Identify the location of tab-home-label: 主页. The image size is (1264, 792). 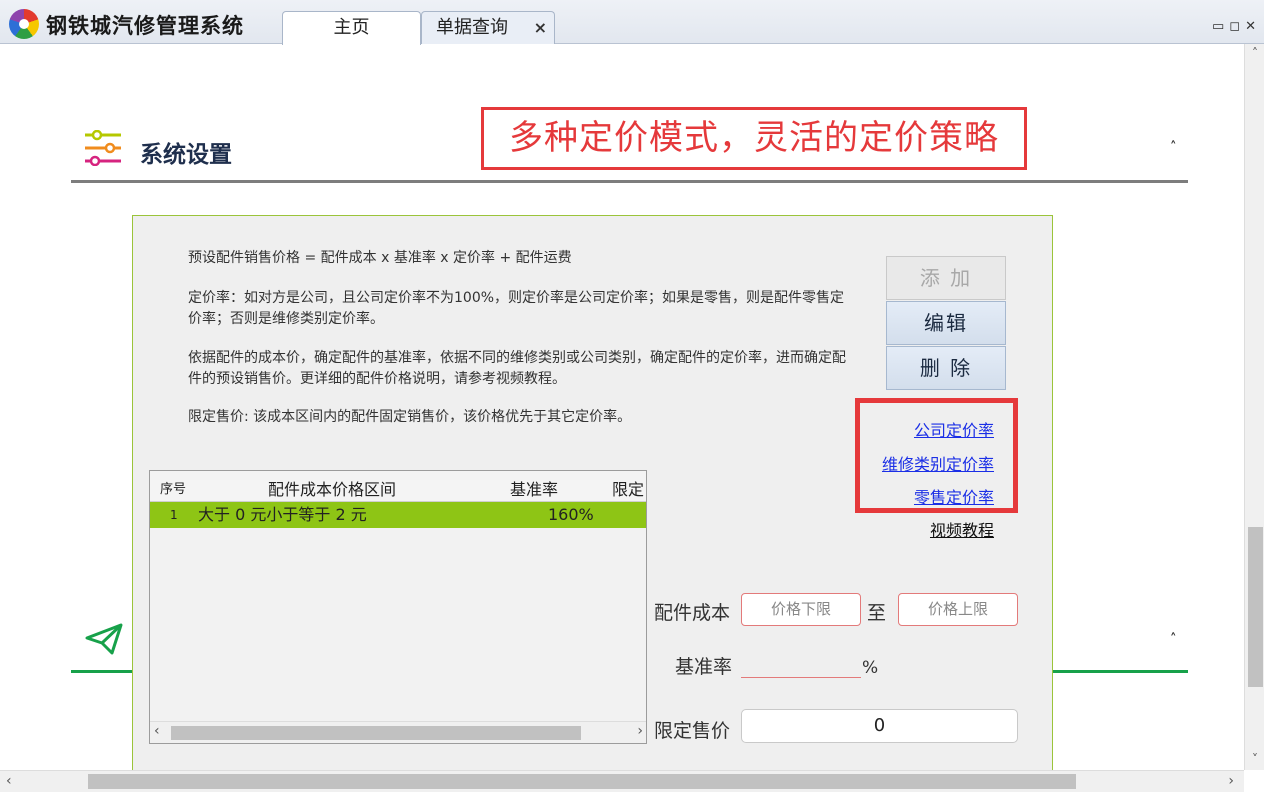
(351, 27).